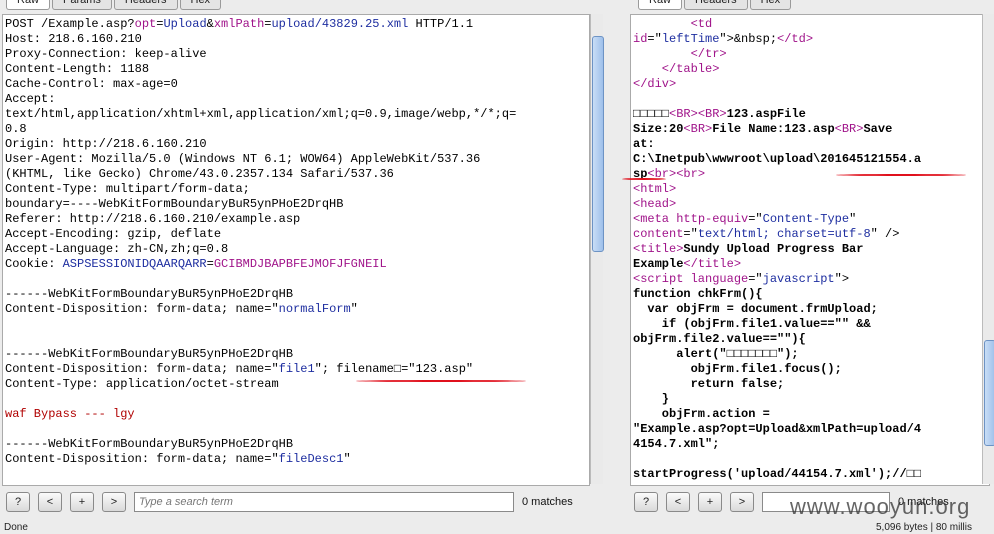 The image size is (994, 534). Describe the element at coordinates (598, 144) in the screenshot. I see `request-scroll-thumb` at that location.